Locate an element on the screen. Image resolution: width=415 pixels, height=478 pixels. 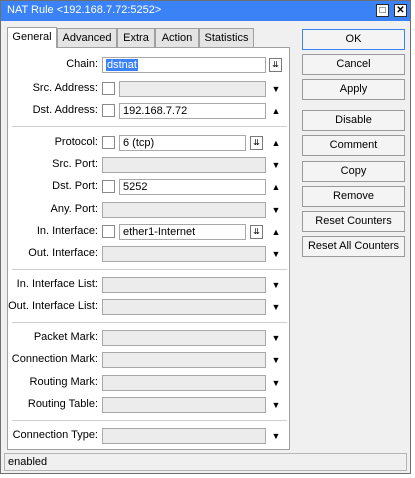
cancel-button: Cancel is located at coordinates (353, 64).